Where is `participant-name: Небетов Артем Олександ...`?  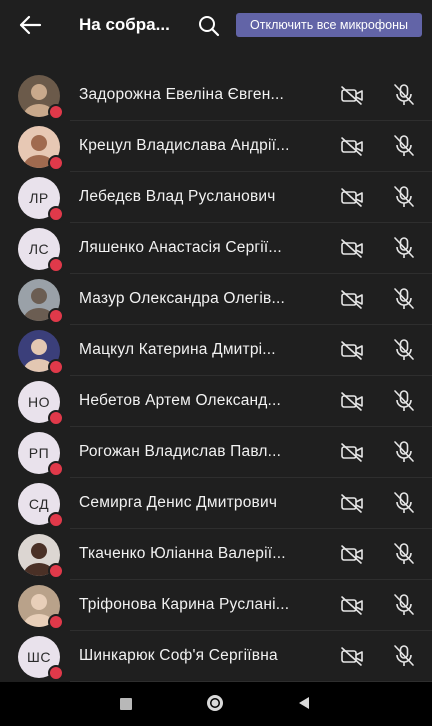
participant-name: Небетов Артем Олександ... is located at coordinates (180, 400).